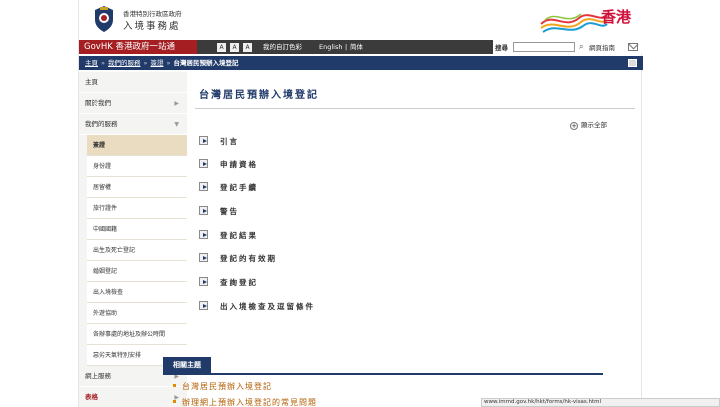  Describe the element at coordinates (383, 374) in the screenshot. I see `related-topics-divider` at that location.